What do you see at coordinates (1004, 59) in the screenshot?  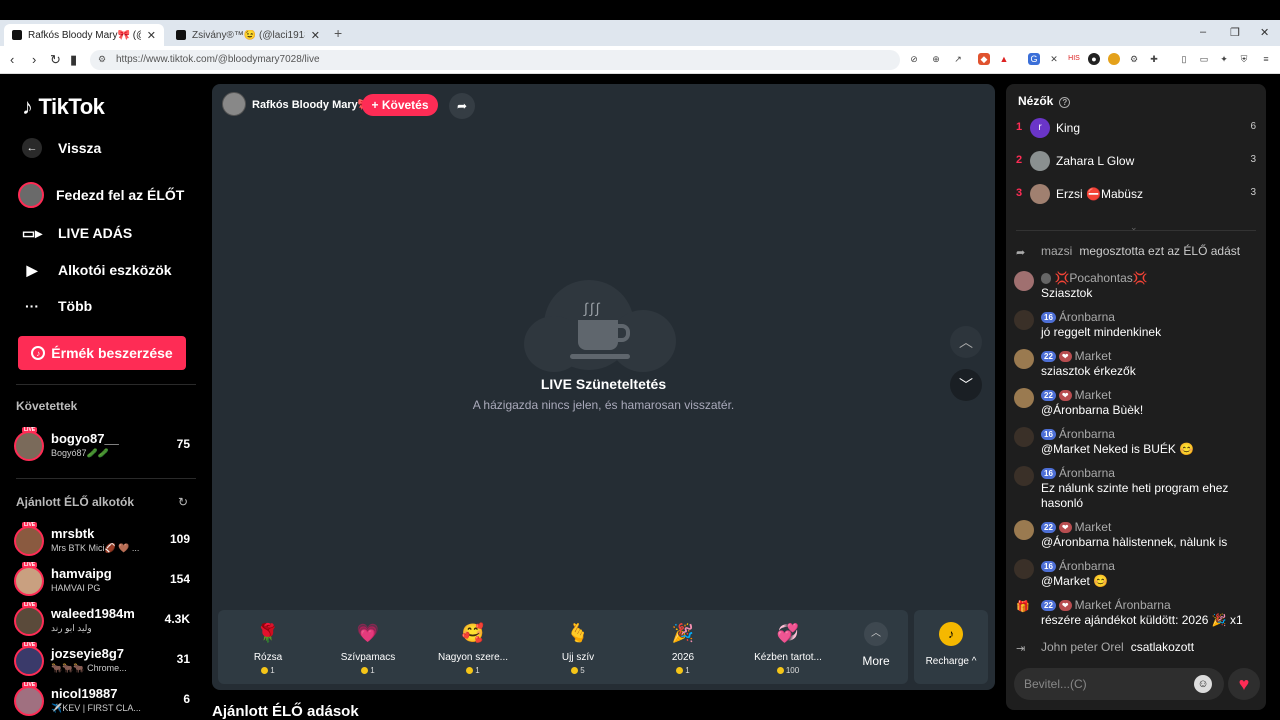 I see `rewards-icon: ▲` at bounding box center [1004, 59].